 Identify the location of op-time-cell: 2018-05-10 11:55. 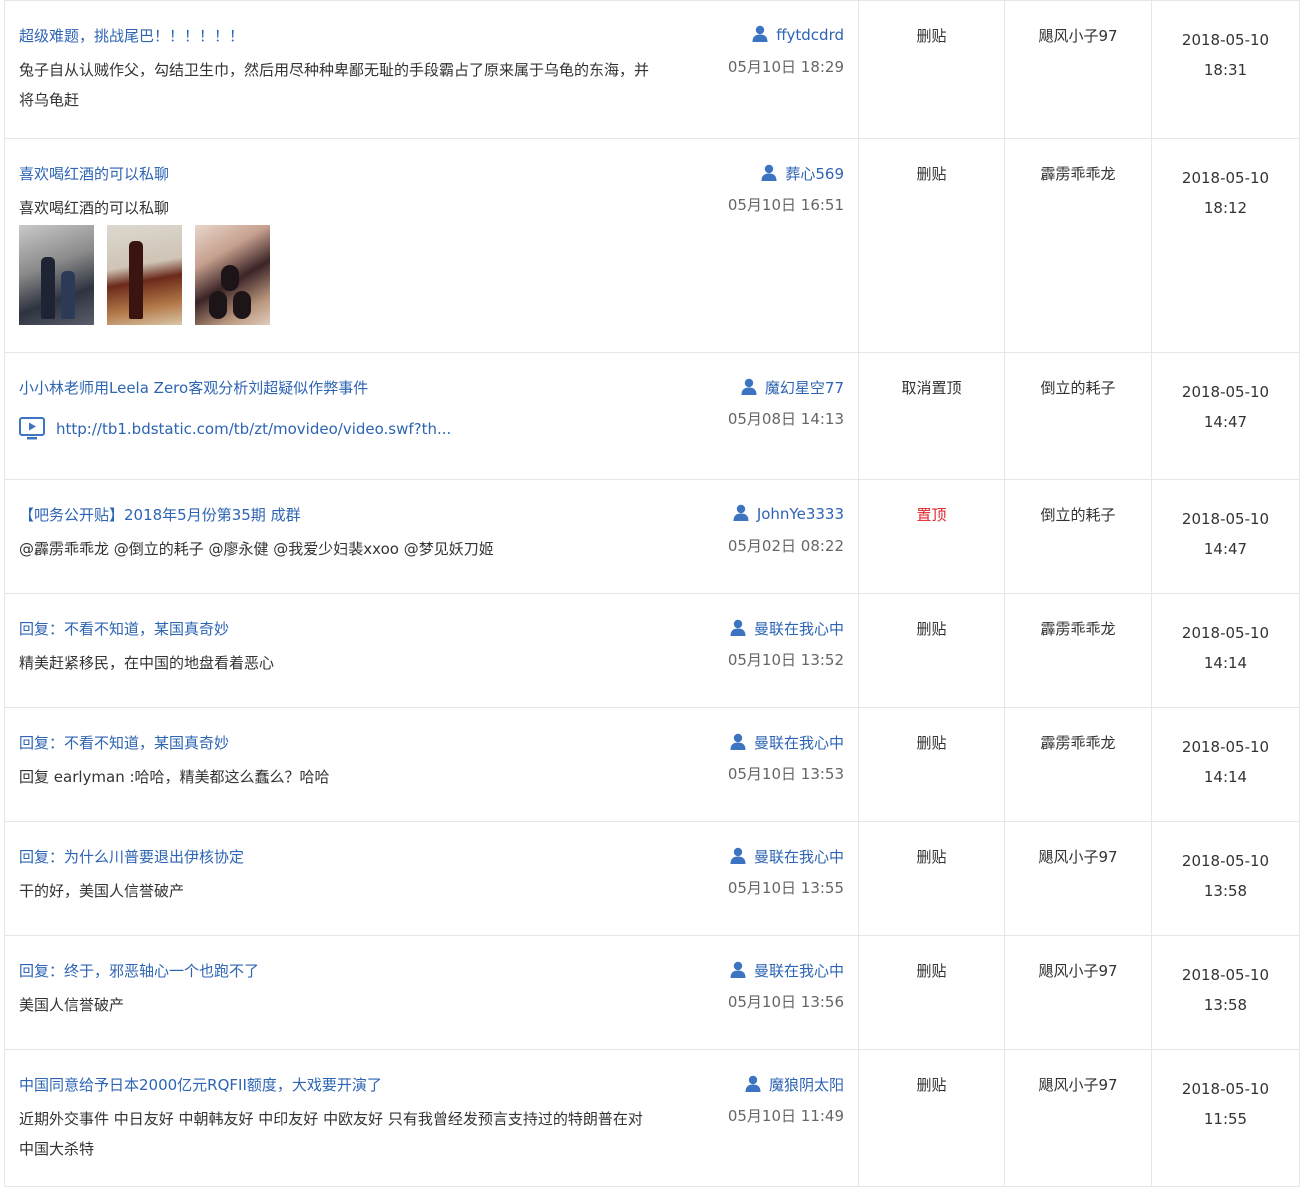
(1225, 1118).